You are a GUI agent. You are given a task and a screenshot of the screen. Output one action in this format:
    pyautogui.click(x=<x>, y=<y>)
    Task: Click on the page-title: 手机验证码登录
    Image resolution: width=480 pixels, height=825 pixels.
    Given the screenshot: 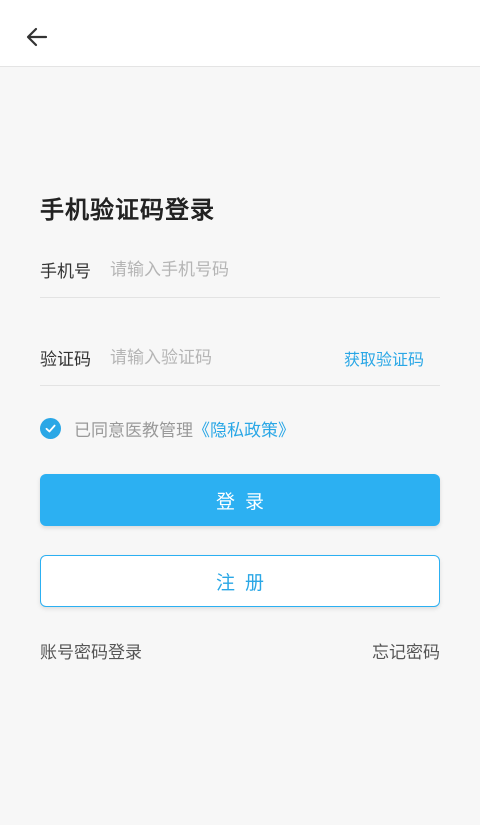 What is the action you would take?
    pyautogui.click(x=127, y=210)
    